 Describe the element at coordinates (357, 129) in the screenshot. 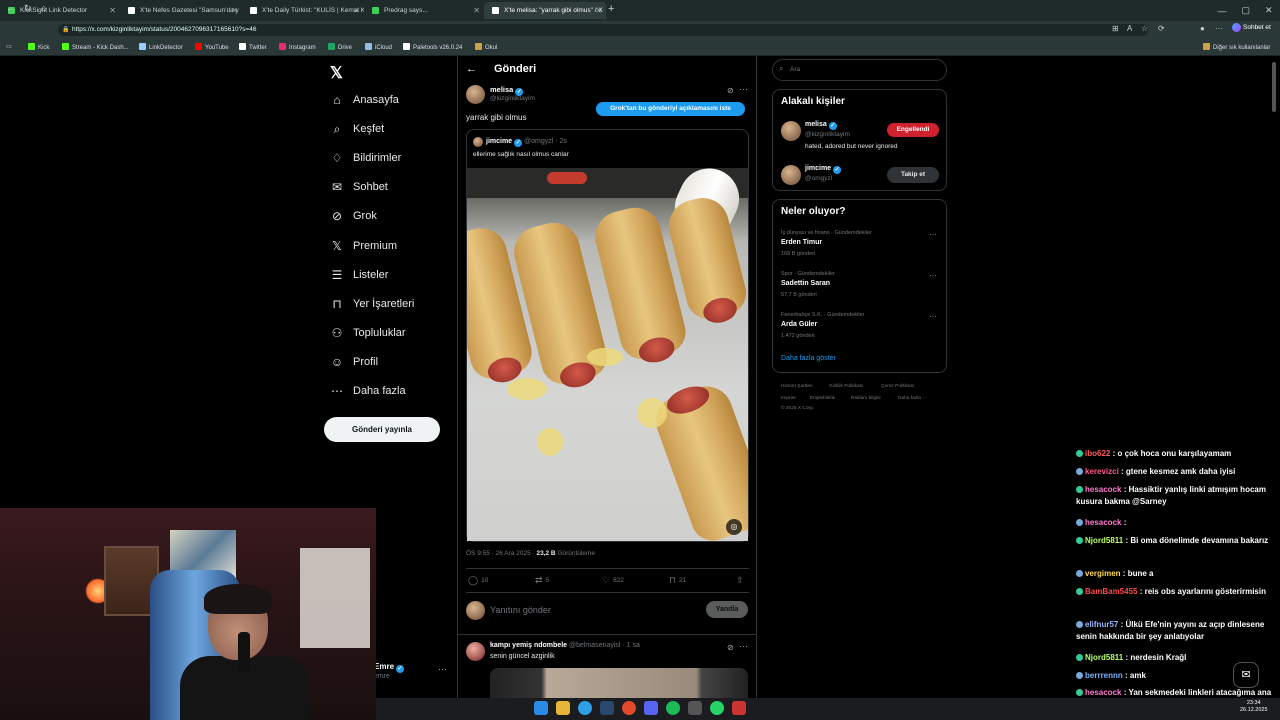

I see `nav-item: ⌕ Keşfet` at that location.